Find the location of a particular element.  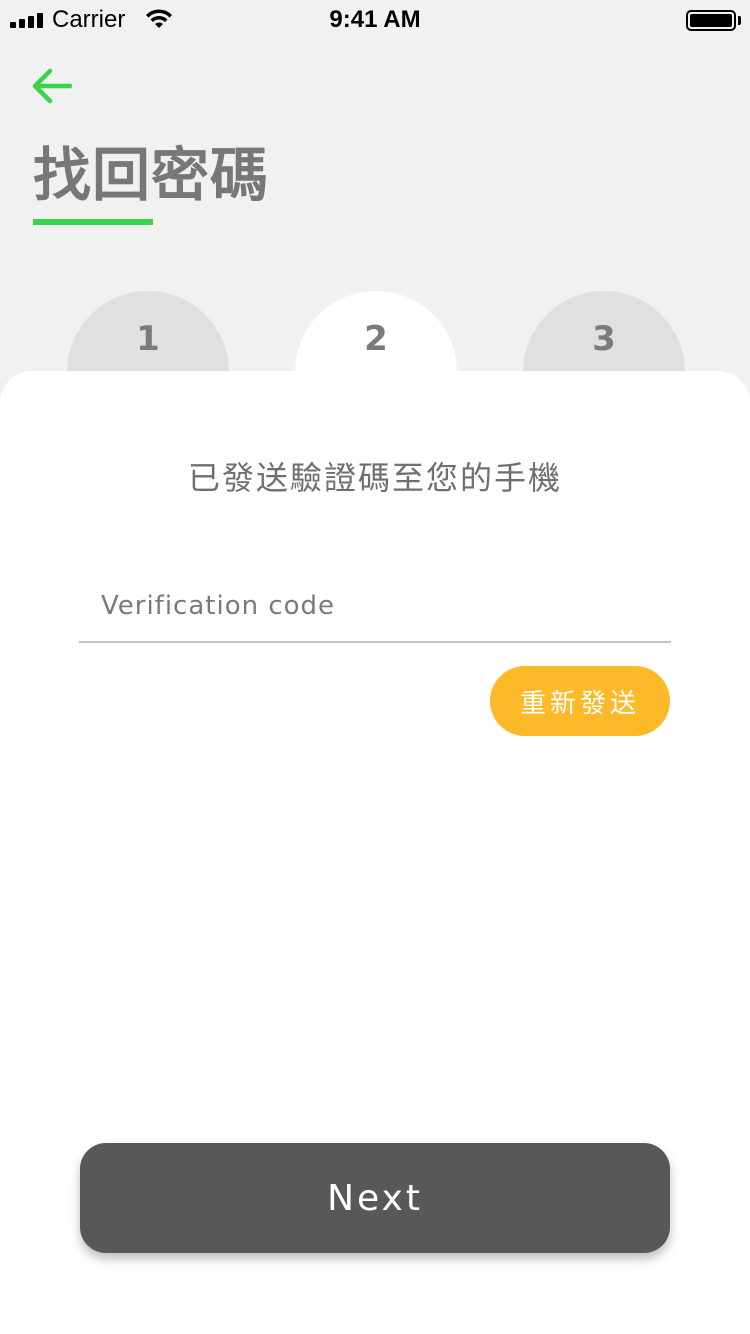

verification-code-input is located at coordinates (375, 607).